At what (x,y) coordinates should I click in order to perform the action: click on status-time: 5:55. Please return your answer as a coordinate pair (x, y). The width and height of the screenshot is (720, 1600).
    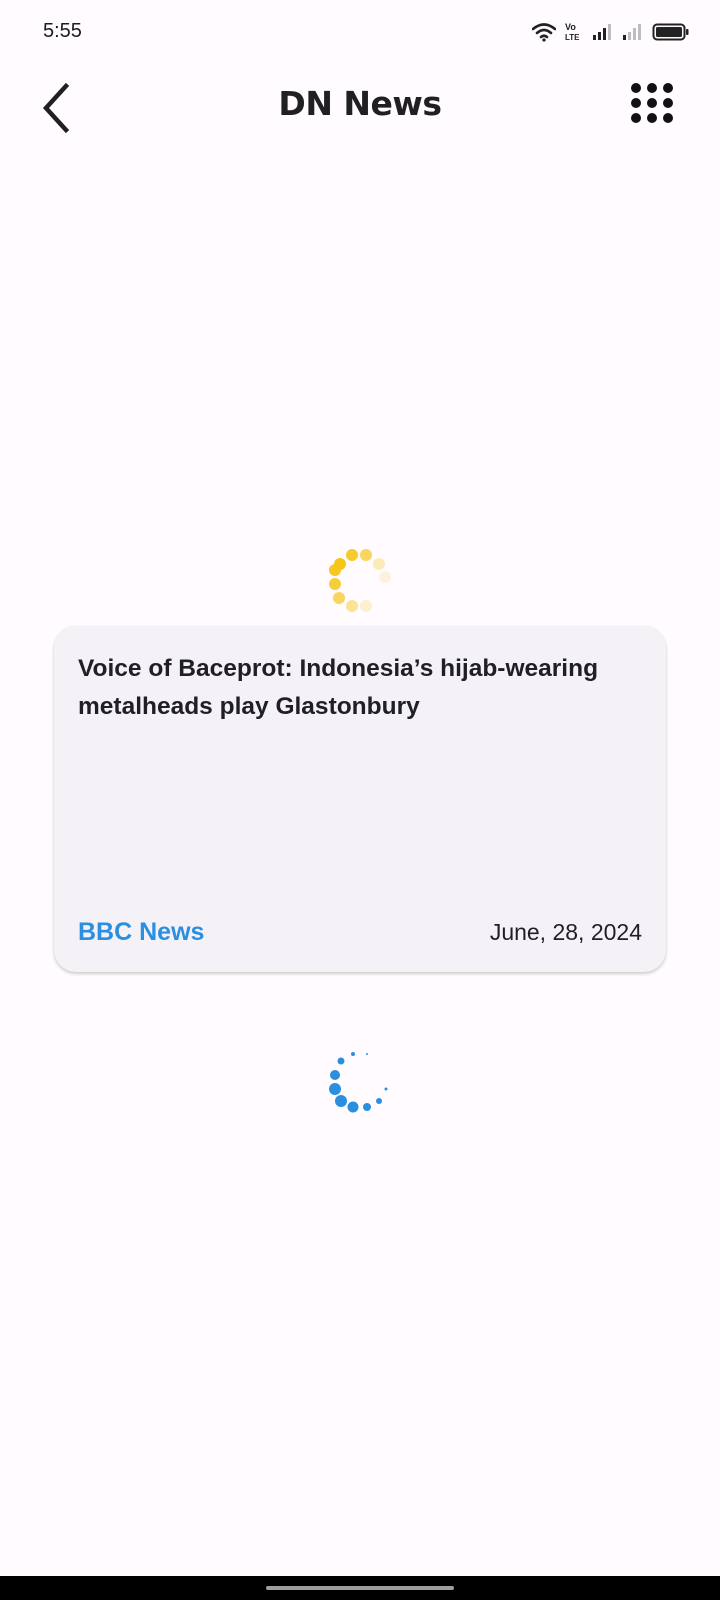
    Looking at the image, I should click on (62, 31).